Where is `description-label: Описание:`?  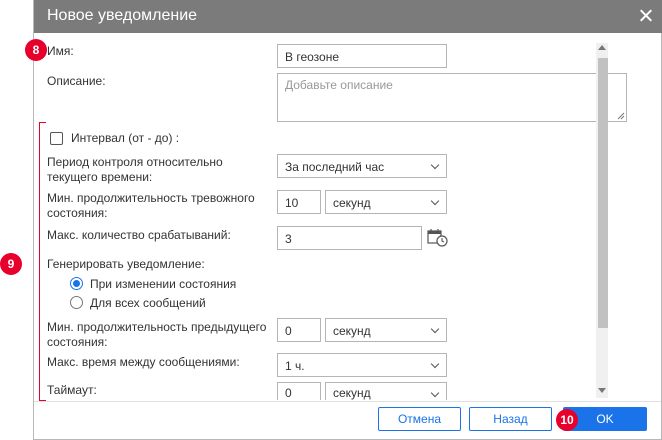
description-label: Описание: is located at coordinates (76, 81).